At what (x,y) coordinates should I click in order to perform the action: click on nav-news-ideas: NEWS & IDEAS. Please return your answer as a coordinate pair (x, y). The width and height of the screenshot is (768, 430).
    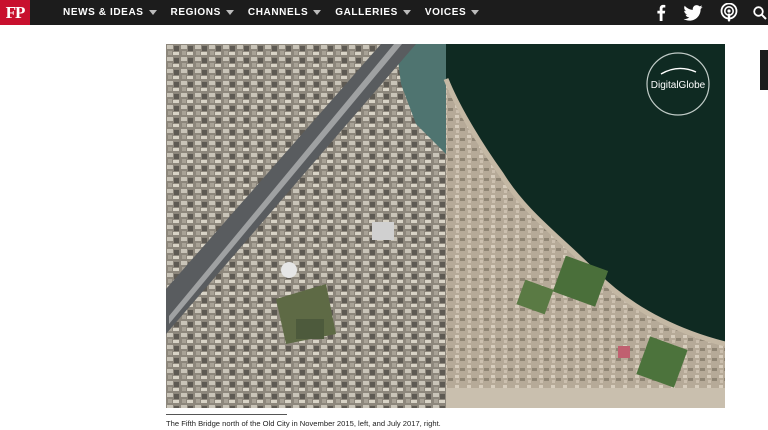
    Looking at the image, I should click on (110, 12).